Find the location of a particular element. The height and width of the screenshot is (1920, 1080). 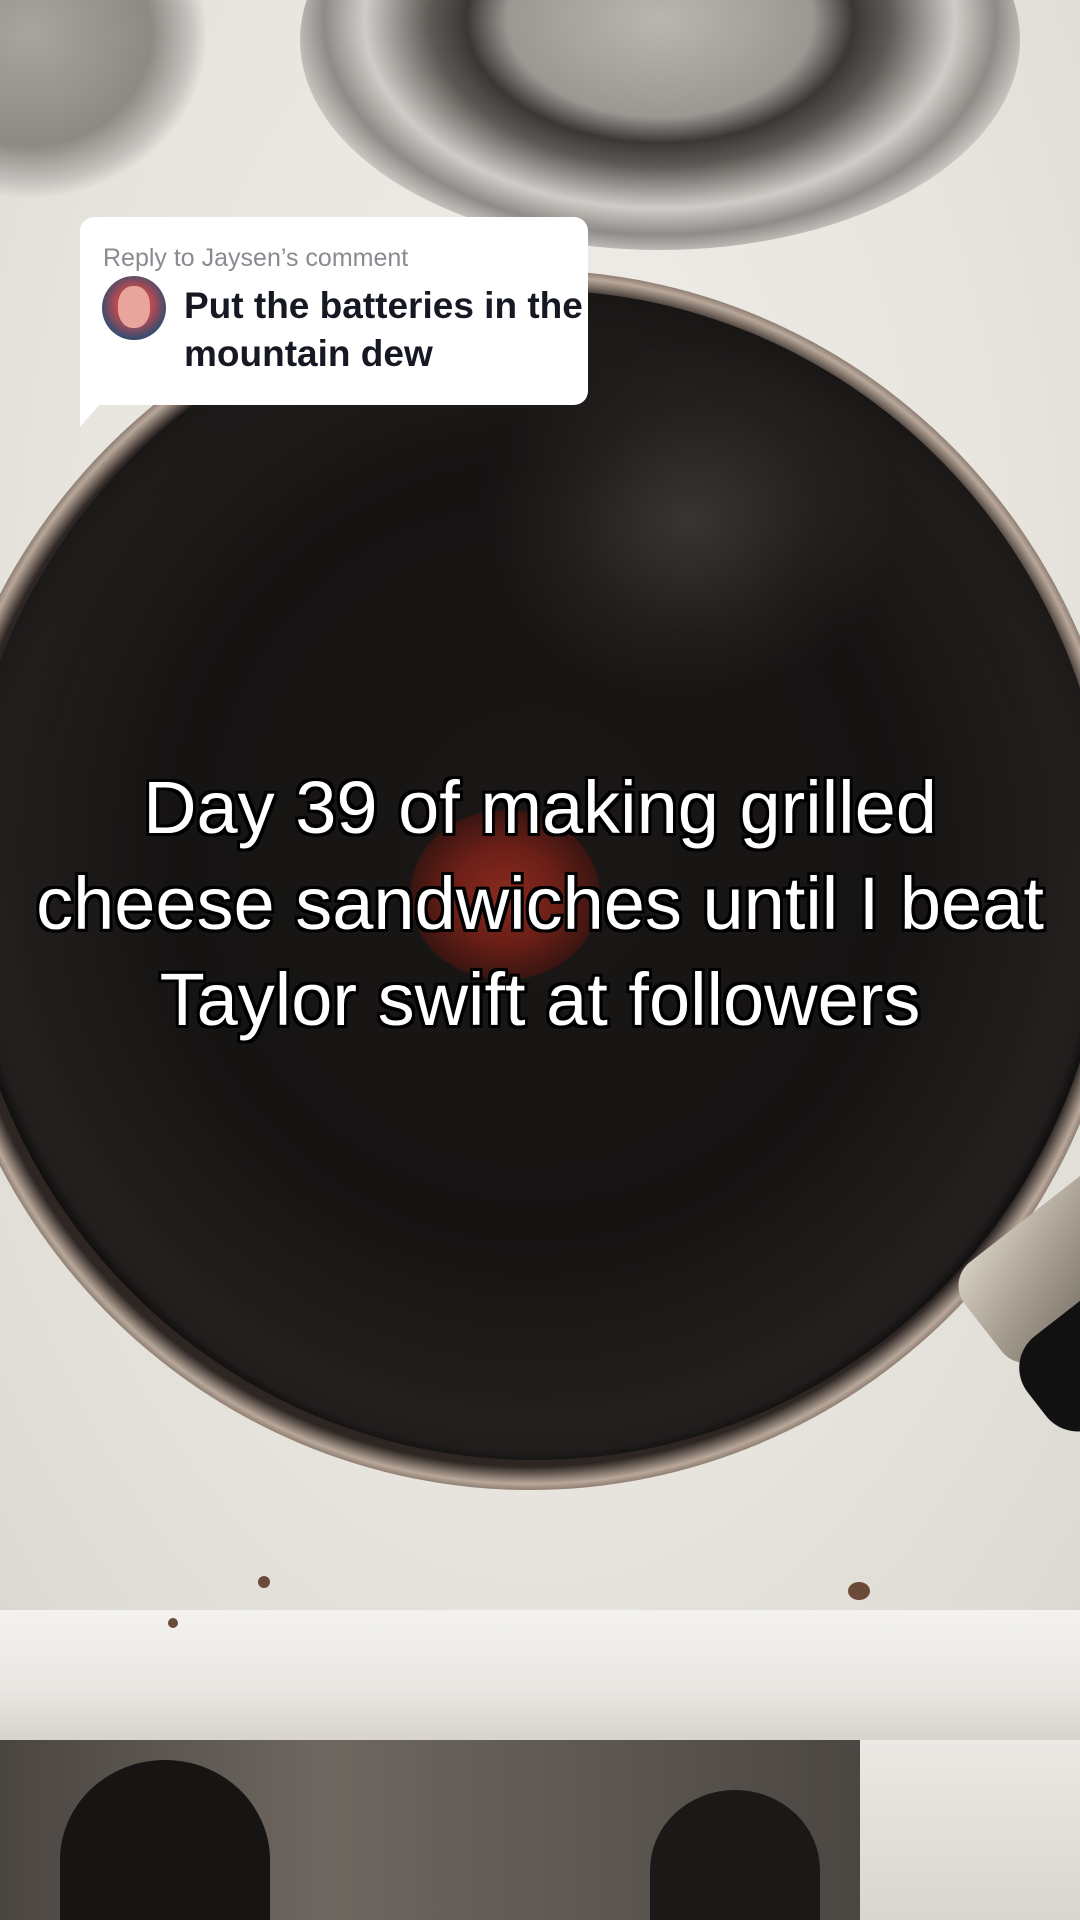

avatar-face is located at coordinates (134, 307).